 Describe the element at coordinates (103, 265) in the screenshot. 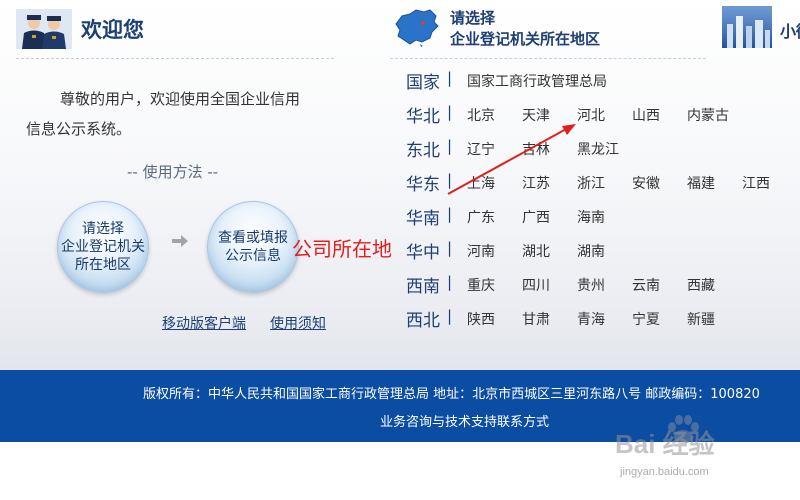

I see `step1-line3: 所在地区` at that location.